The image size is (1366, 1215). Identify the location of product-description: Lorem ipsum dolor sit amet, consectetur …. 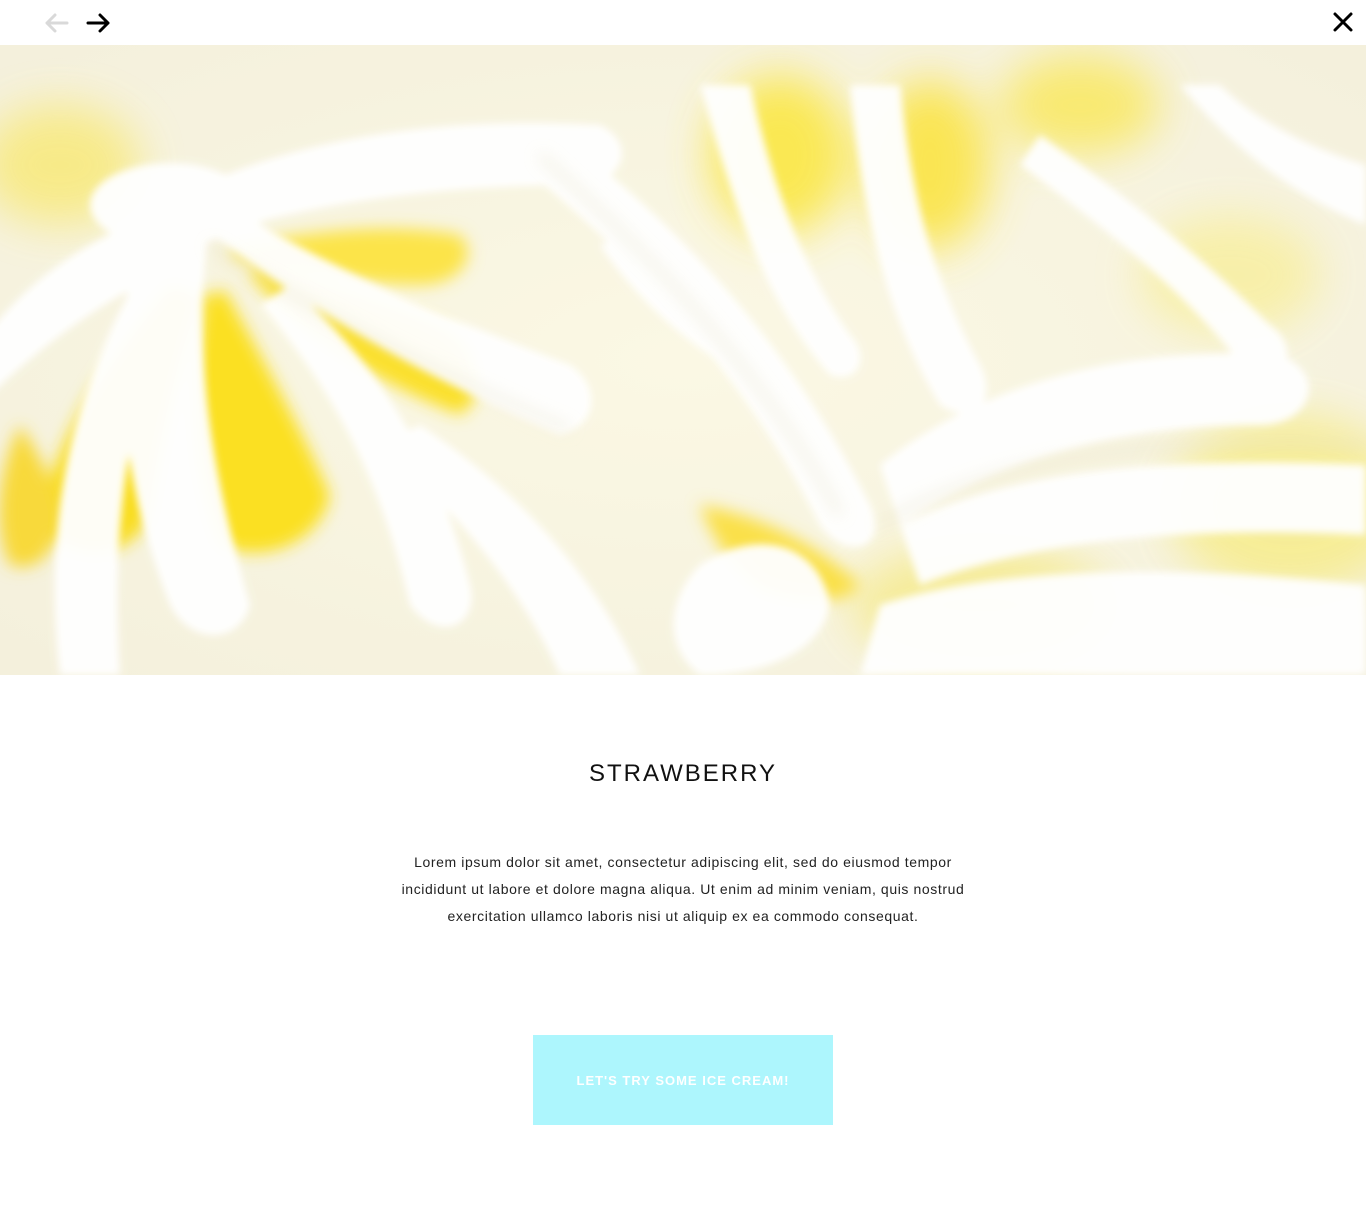
(683, 889).